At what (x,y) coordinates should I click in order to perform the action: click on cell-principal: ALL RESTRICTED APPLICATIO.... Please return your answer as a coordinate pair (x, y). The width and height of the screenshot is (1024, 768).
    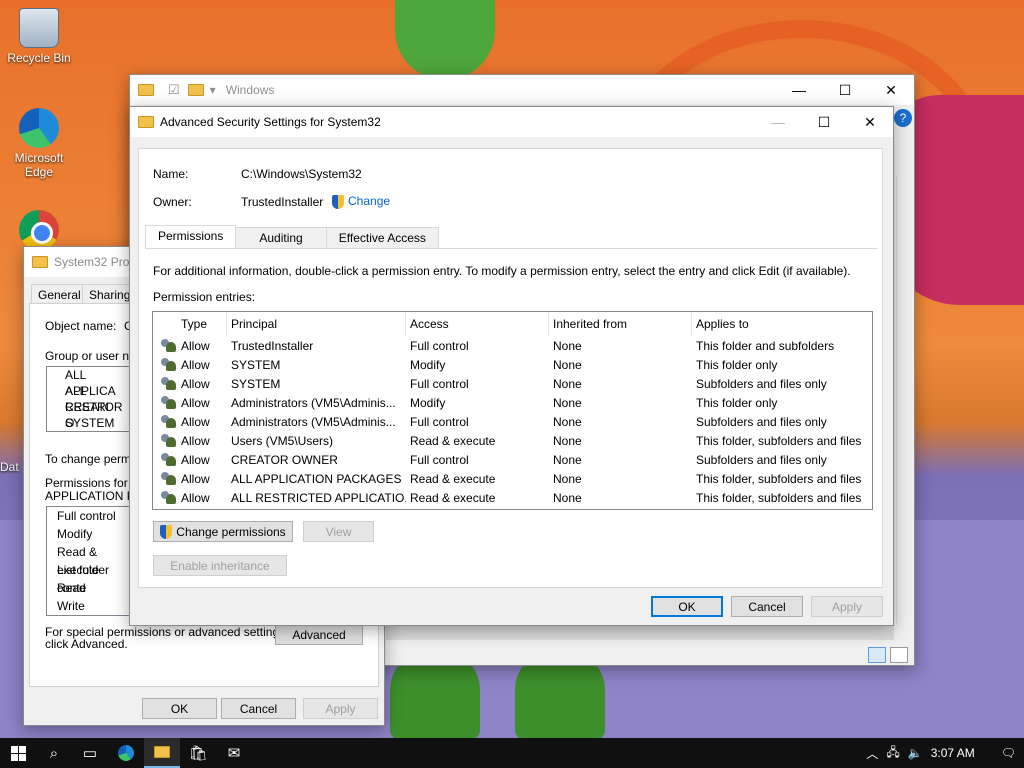
    Looking at the image, I should click on (318, 497).